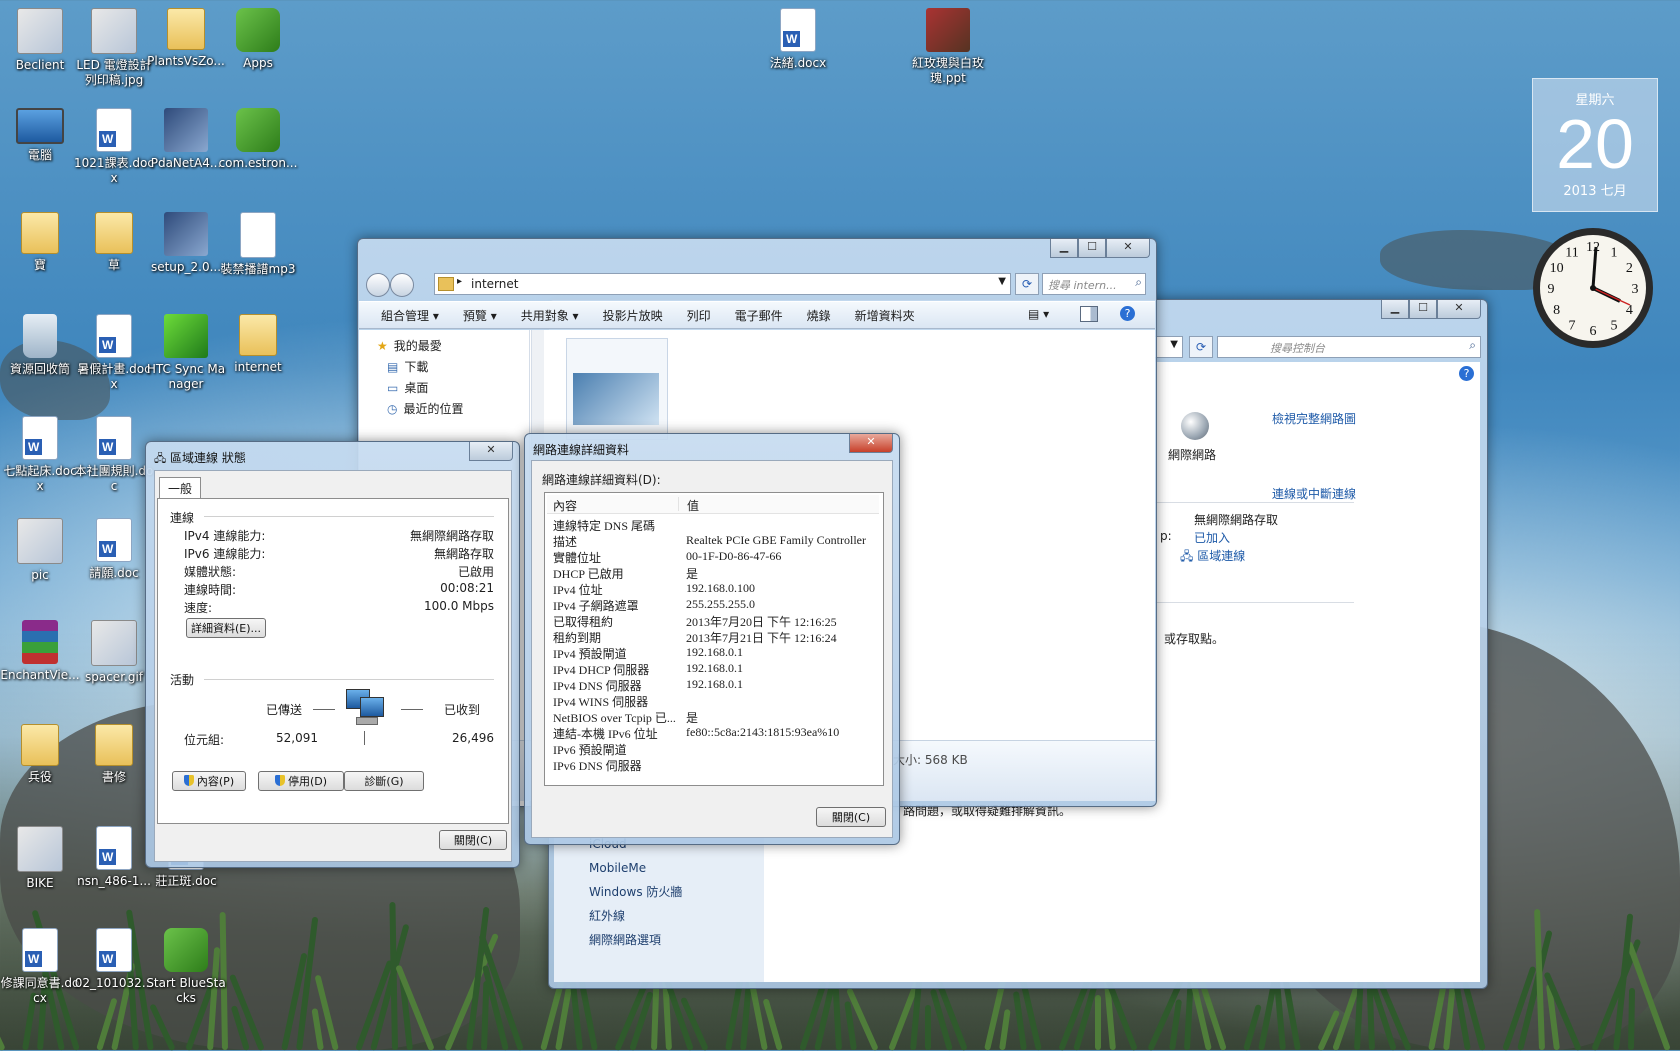  Describe the element at coordinates (635, 940) in the screenshot. I see `see-also-link: 網際網路選項` at that location.